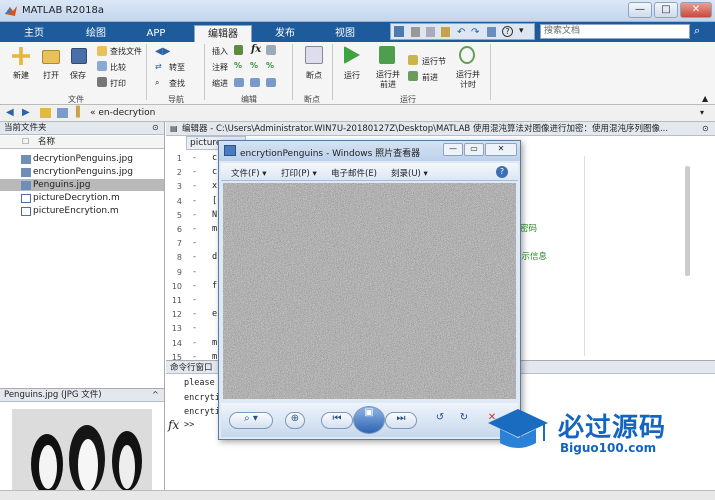 The width and height of the screenshot is (715, 500). I want to click on print-button: 打印, so click(118, 83).